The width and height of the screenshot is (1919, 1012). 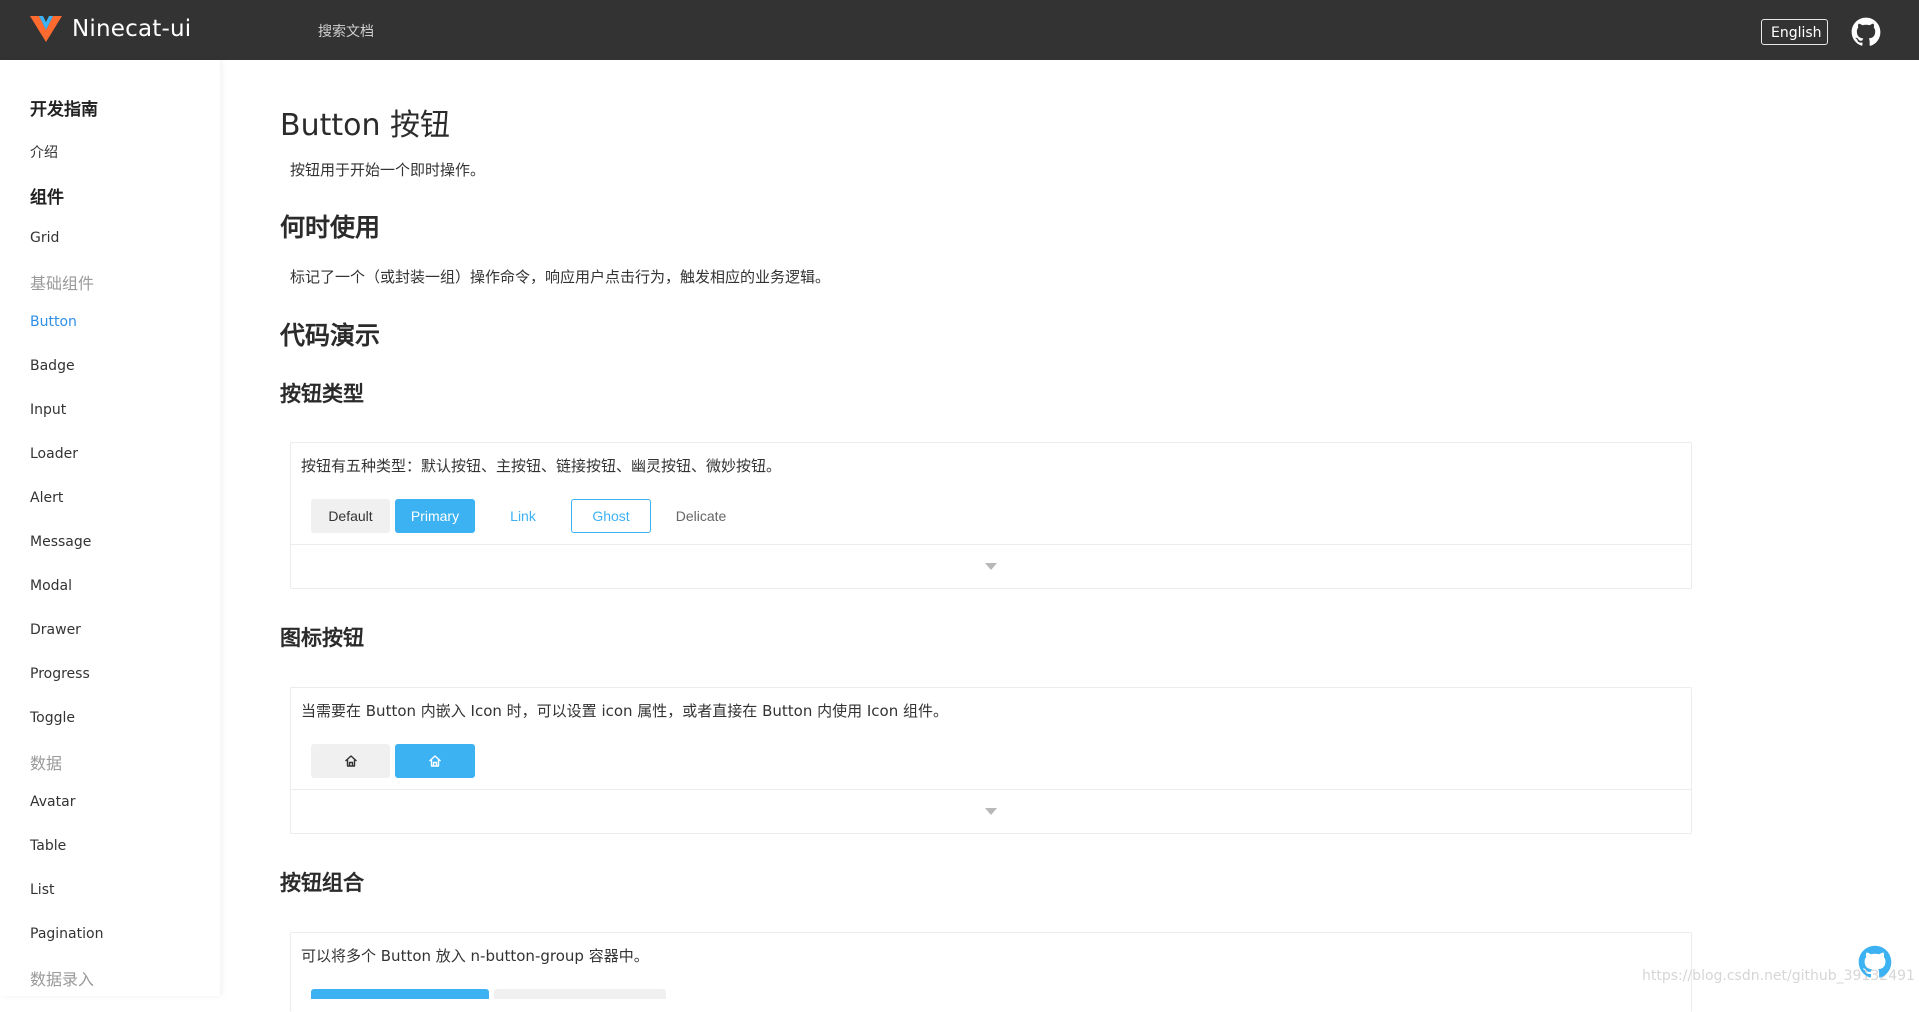 I want to click on default-icon-button, so click(x=350, y=761).